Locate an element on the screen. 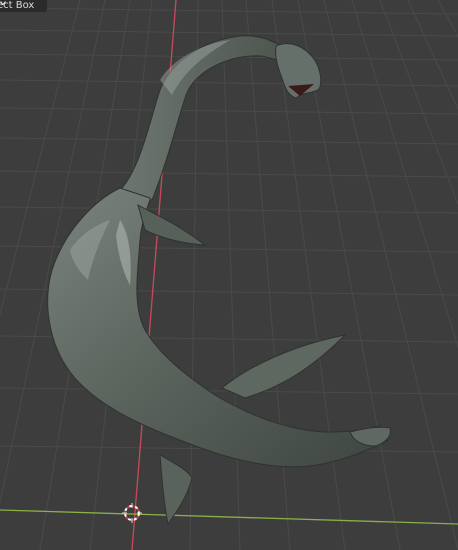 The height and width of the screenshot is (550, 458). 3d-cursor-icon is located at coordinates (132, 513).